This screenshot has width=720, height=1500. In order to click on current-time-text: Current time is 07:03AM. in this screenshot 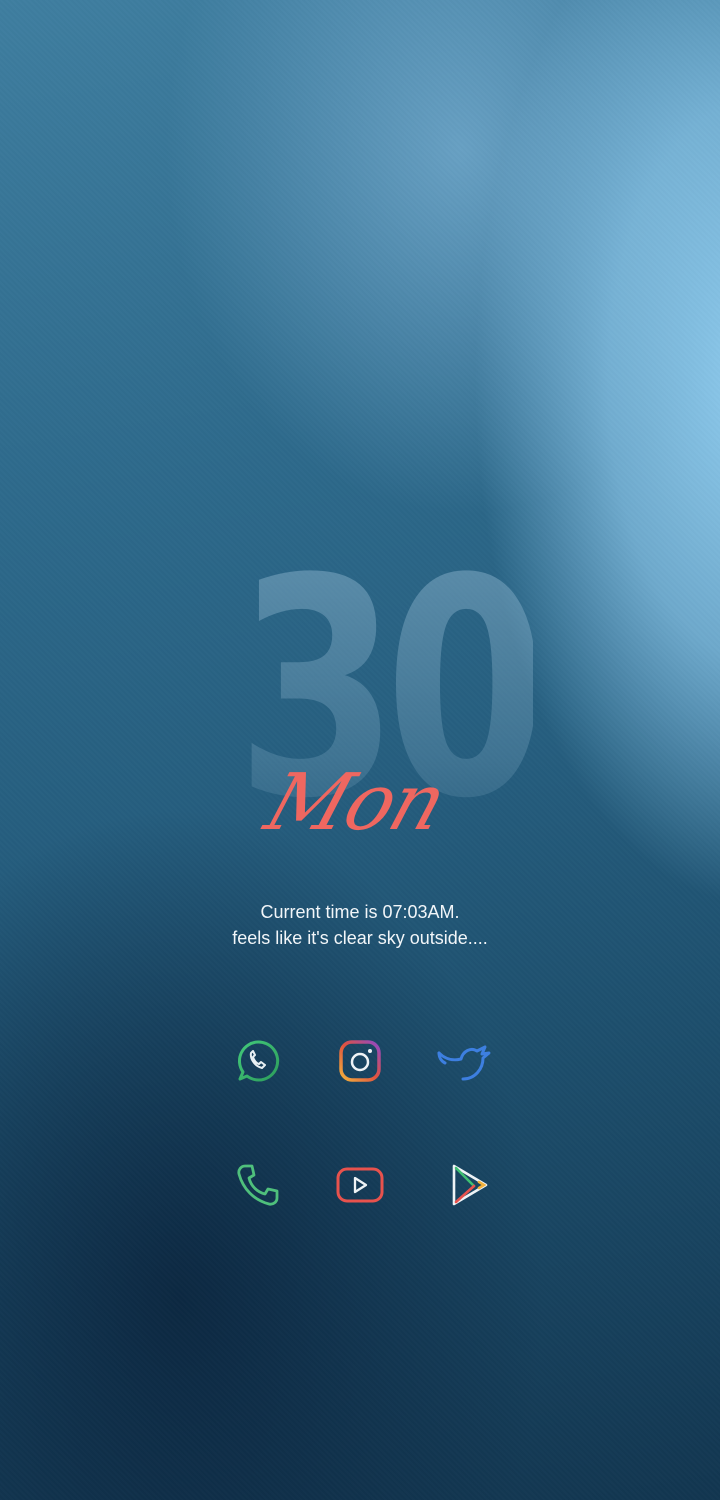, I will do `click(360, 912)`.